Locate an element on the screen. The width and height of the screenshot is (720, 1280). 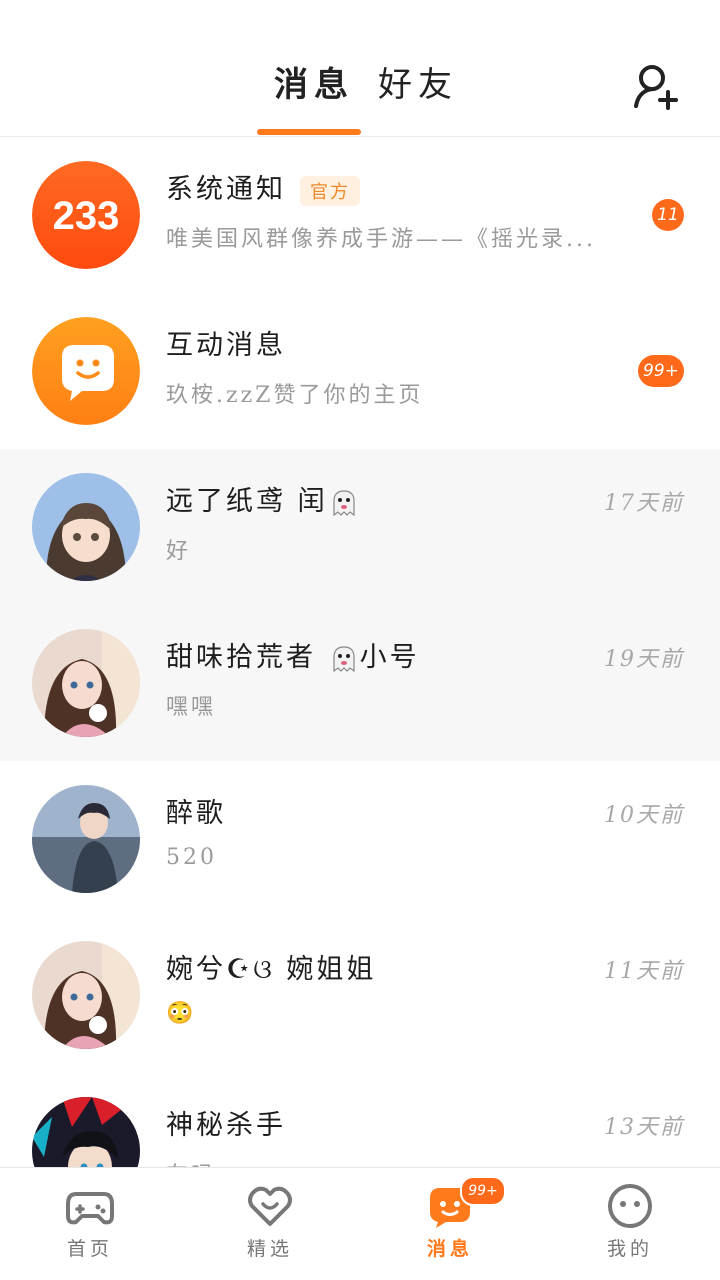
tab-bar: 消息 好友 is located at coordinates (360, 87).